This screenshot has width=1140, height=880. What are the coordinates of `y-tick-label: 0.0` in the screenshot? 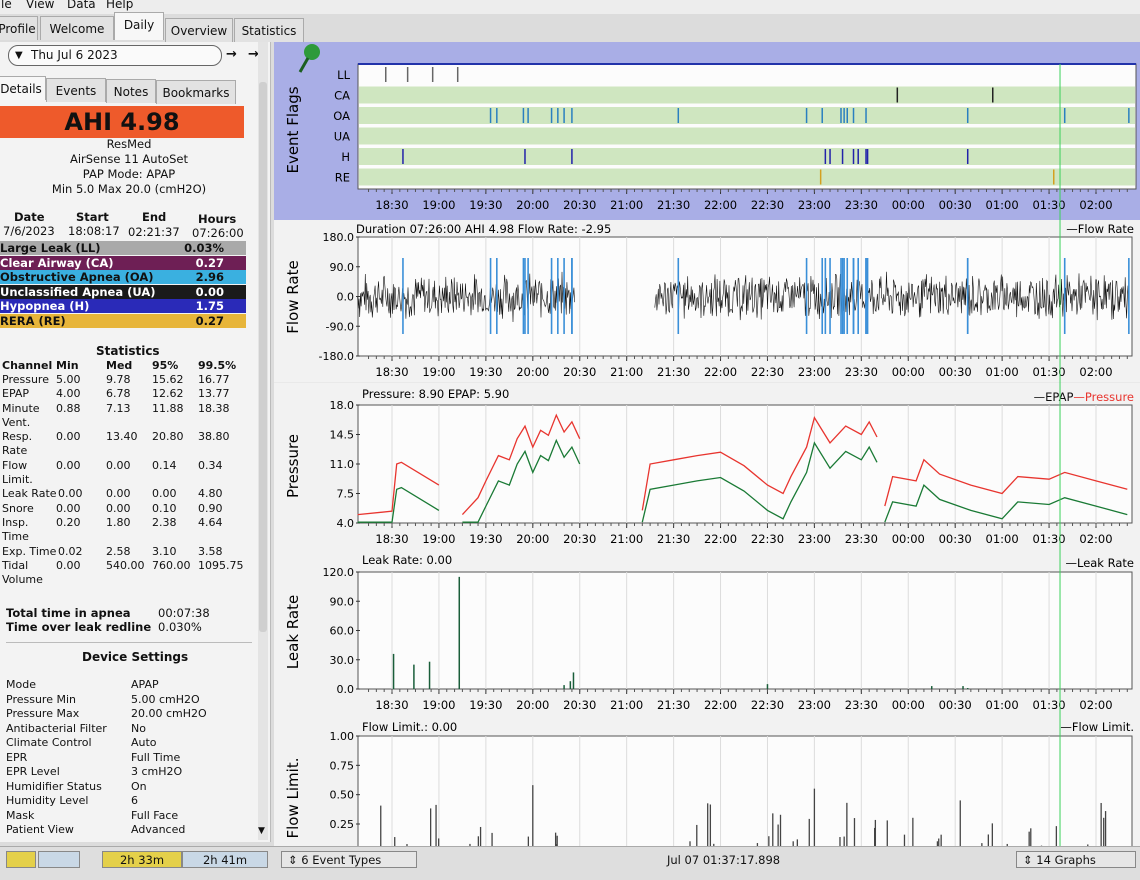 It's located at (346, 297).